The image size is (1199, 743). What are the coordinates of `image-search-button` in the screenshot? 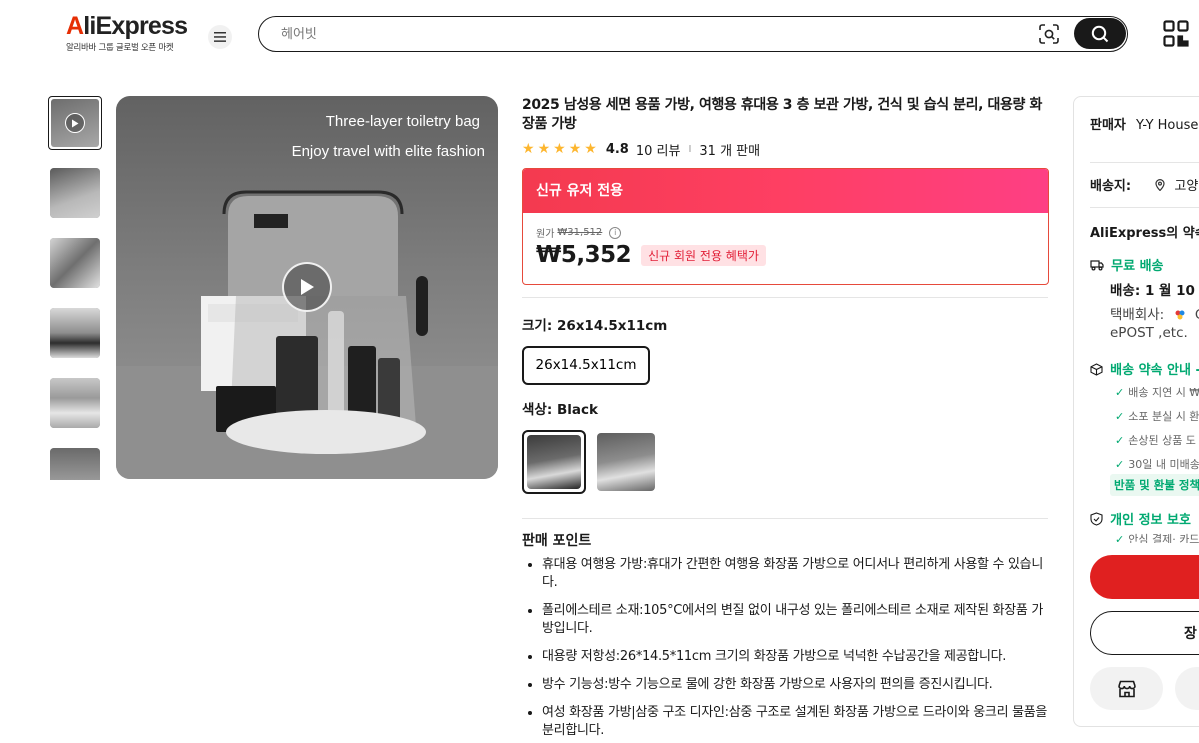 It's located at (1049, 34).